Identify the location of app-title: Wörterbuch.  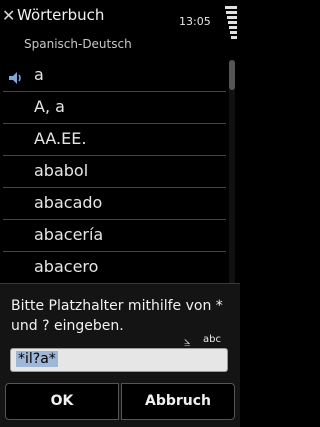
(61, 15).